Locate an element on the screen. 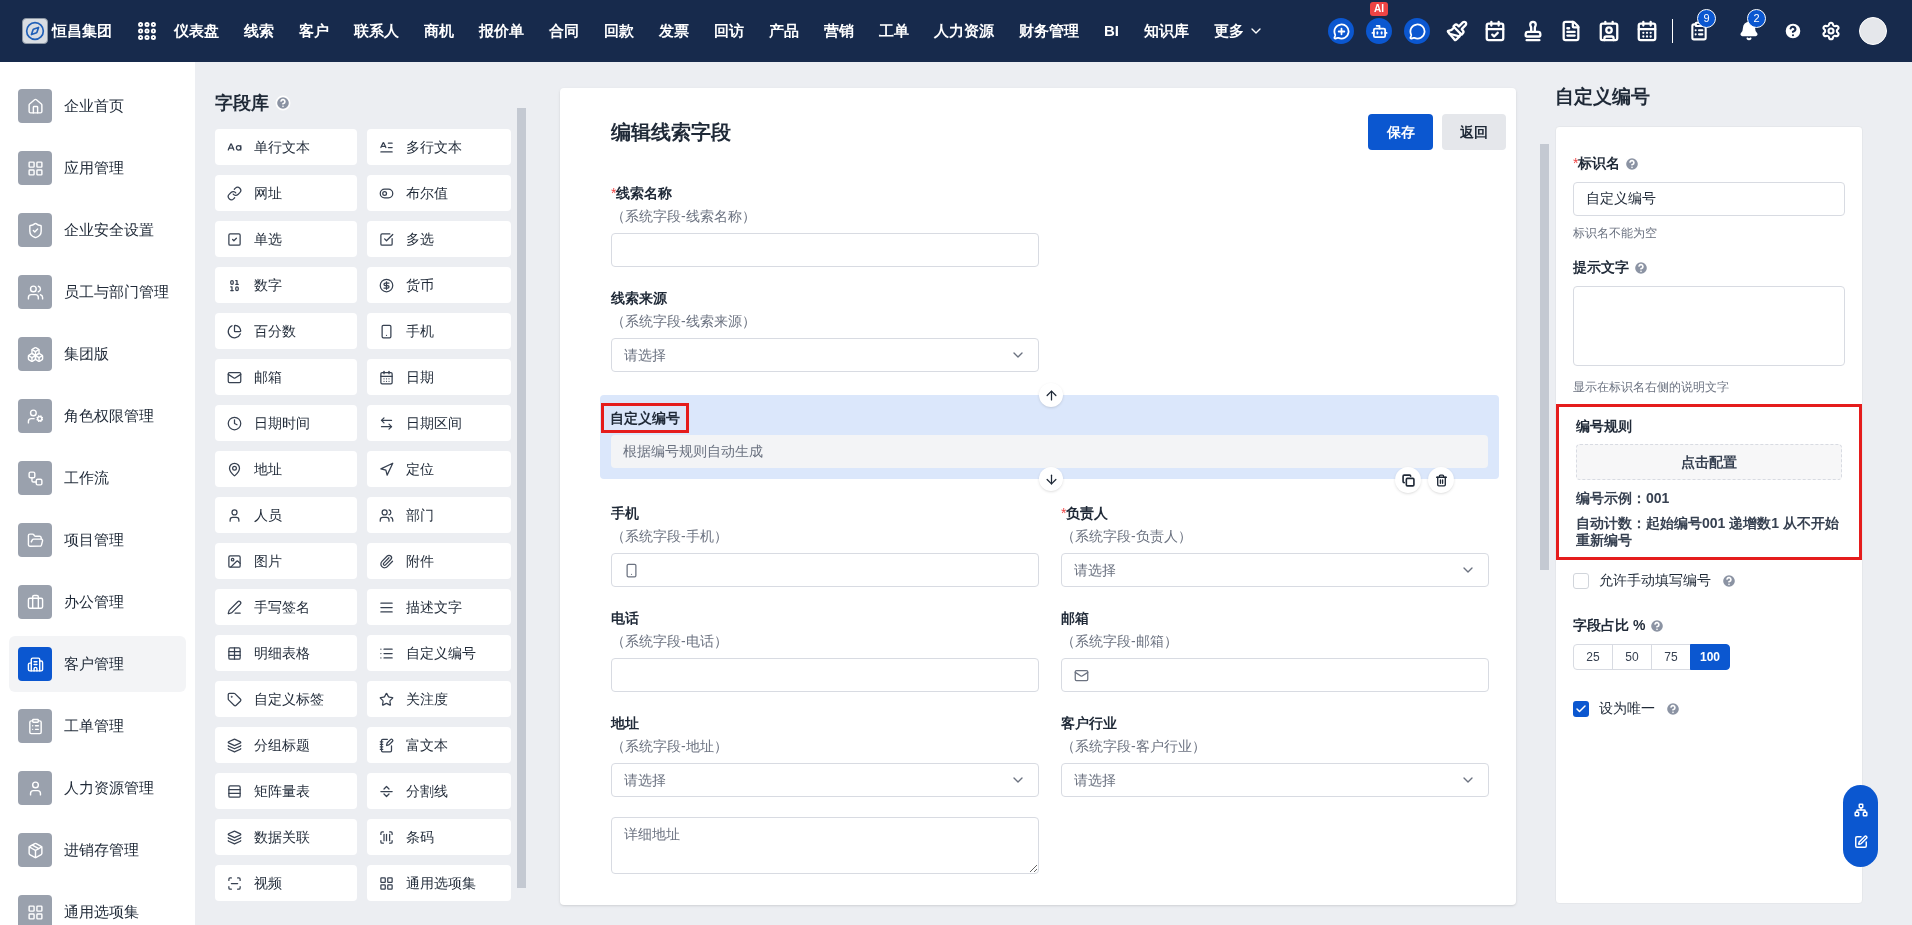  field-type-button: 布尔值 is located at coordinates (439, 193).